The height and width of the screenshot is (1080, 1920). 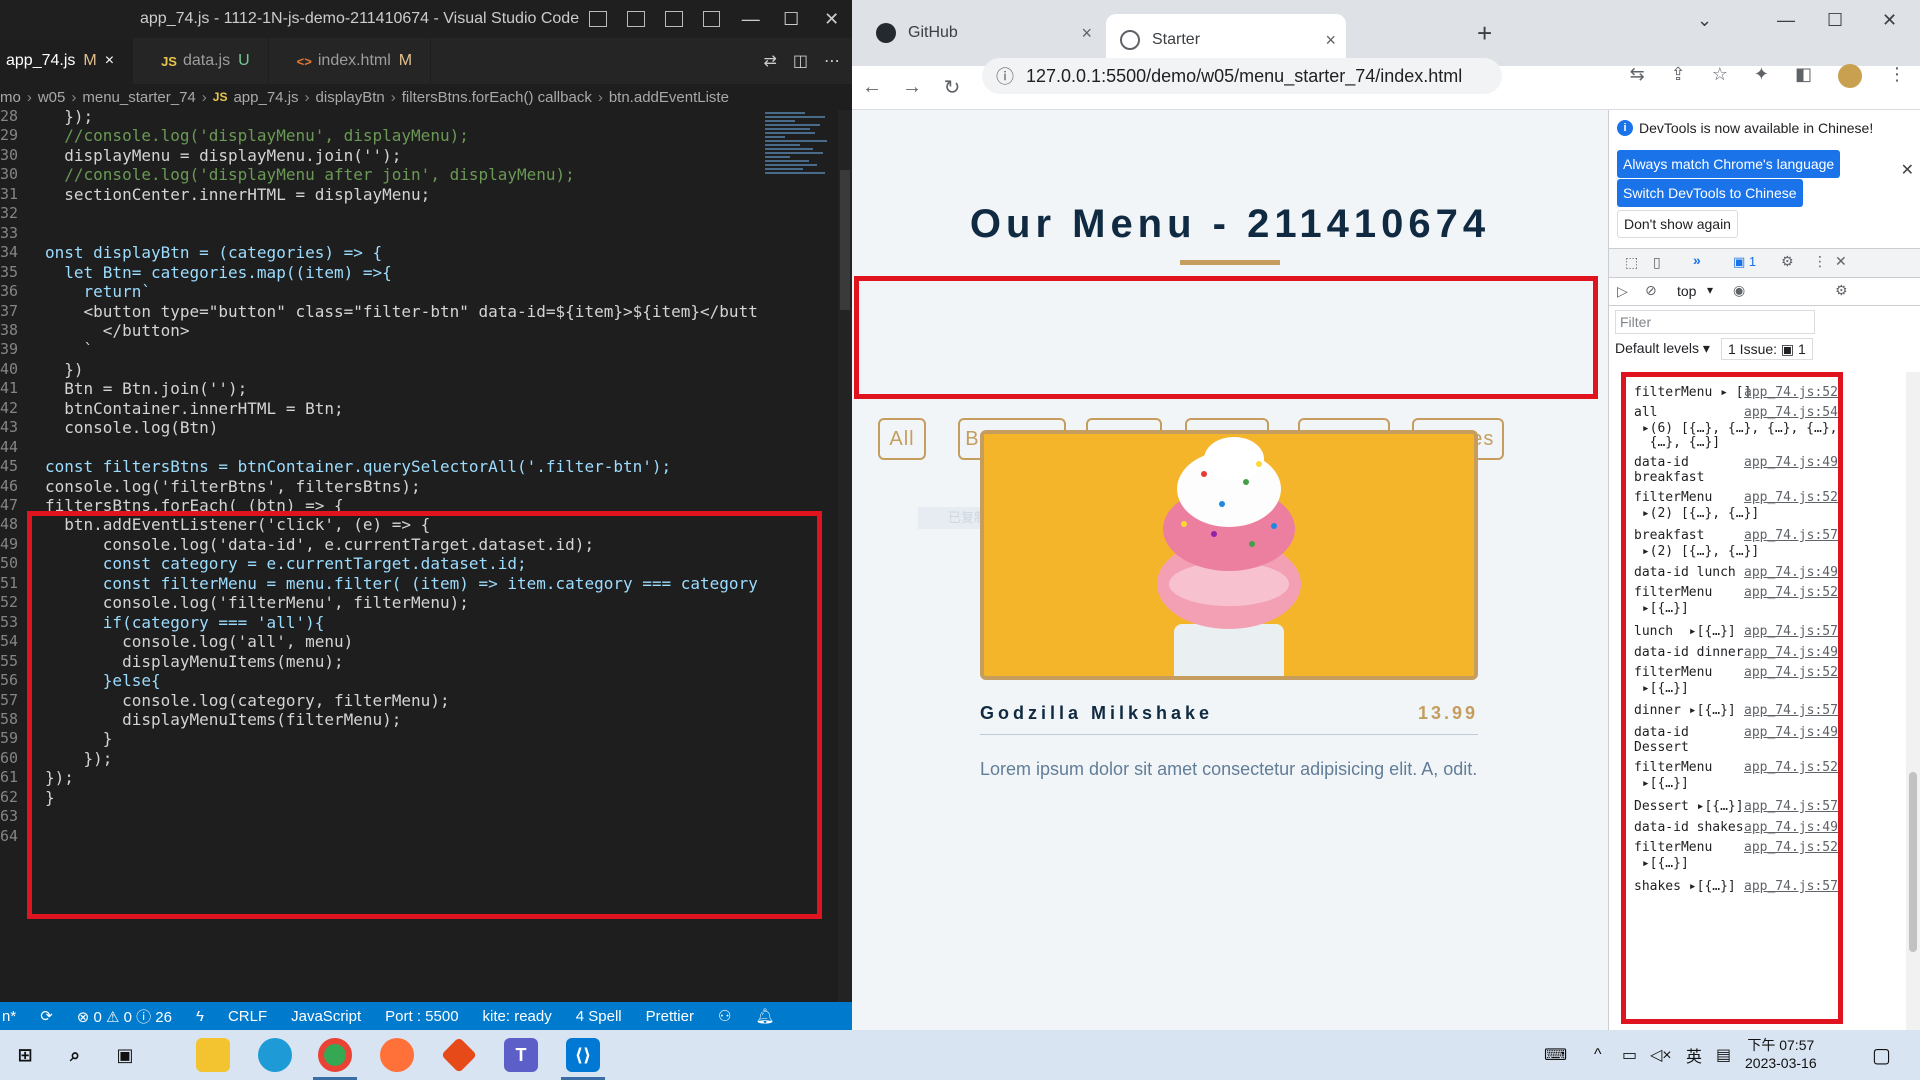 I want to click on reload-button: ↻, so click(x=952, y=87).